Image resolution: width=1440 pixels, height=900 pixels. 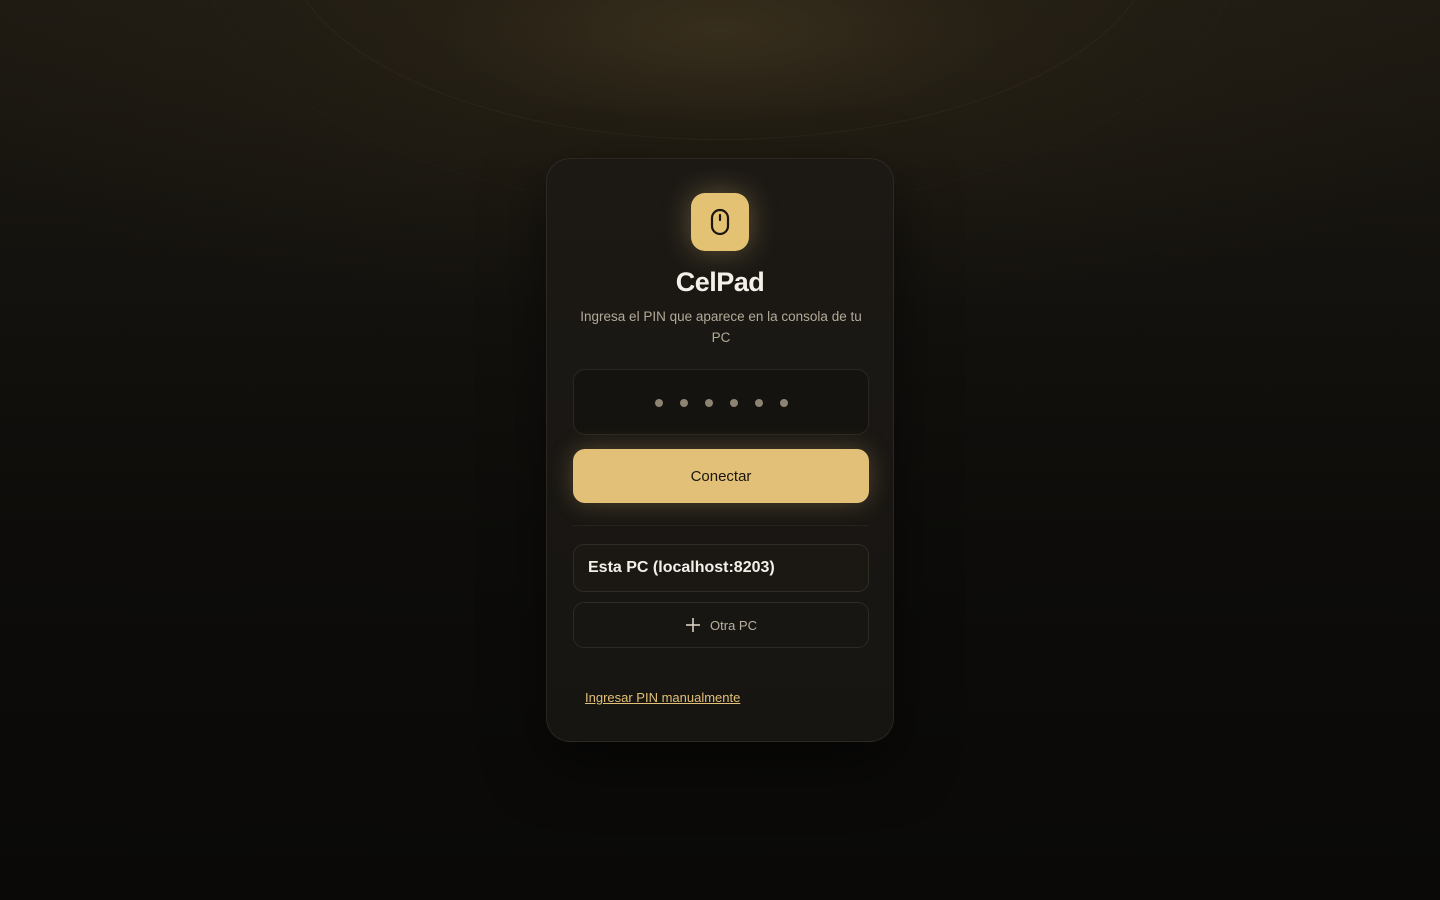 What do you see at coordinates (681, 567) in the screenshot?
I see `pc-item-label: Esta PC (localhost:8203)` at bounding box center [681, 567].